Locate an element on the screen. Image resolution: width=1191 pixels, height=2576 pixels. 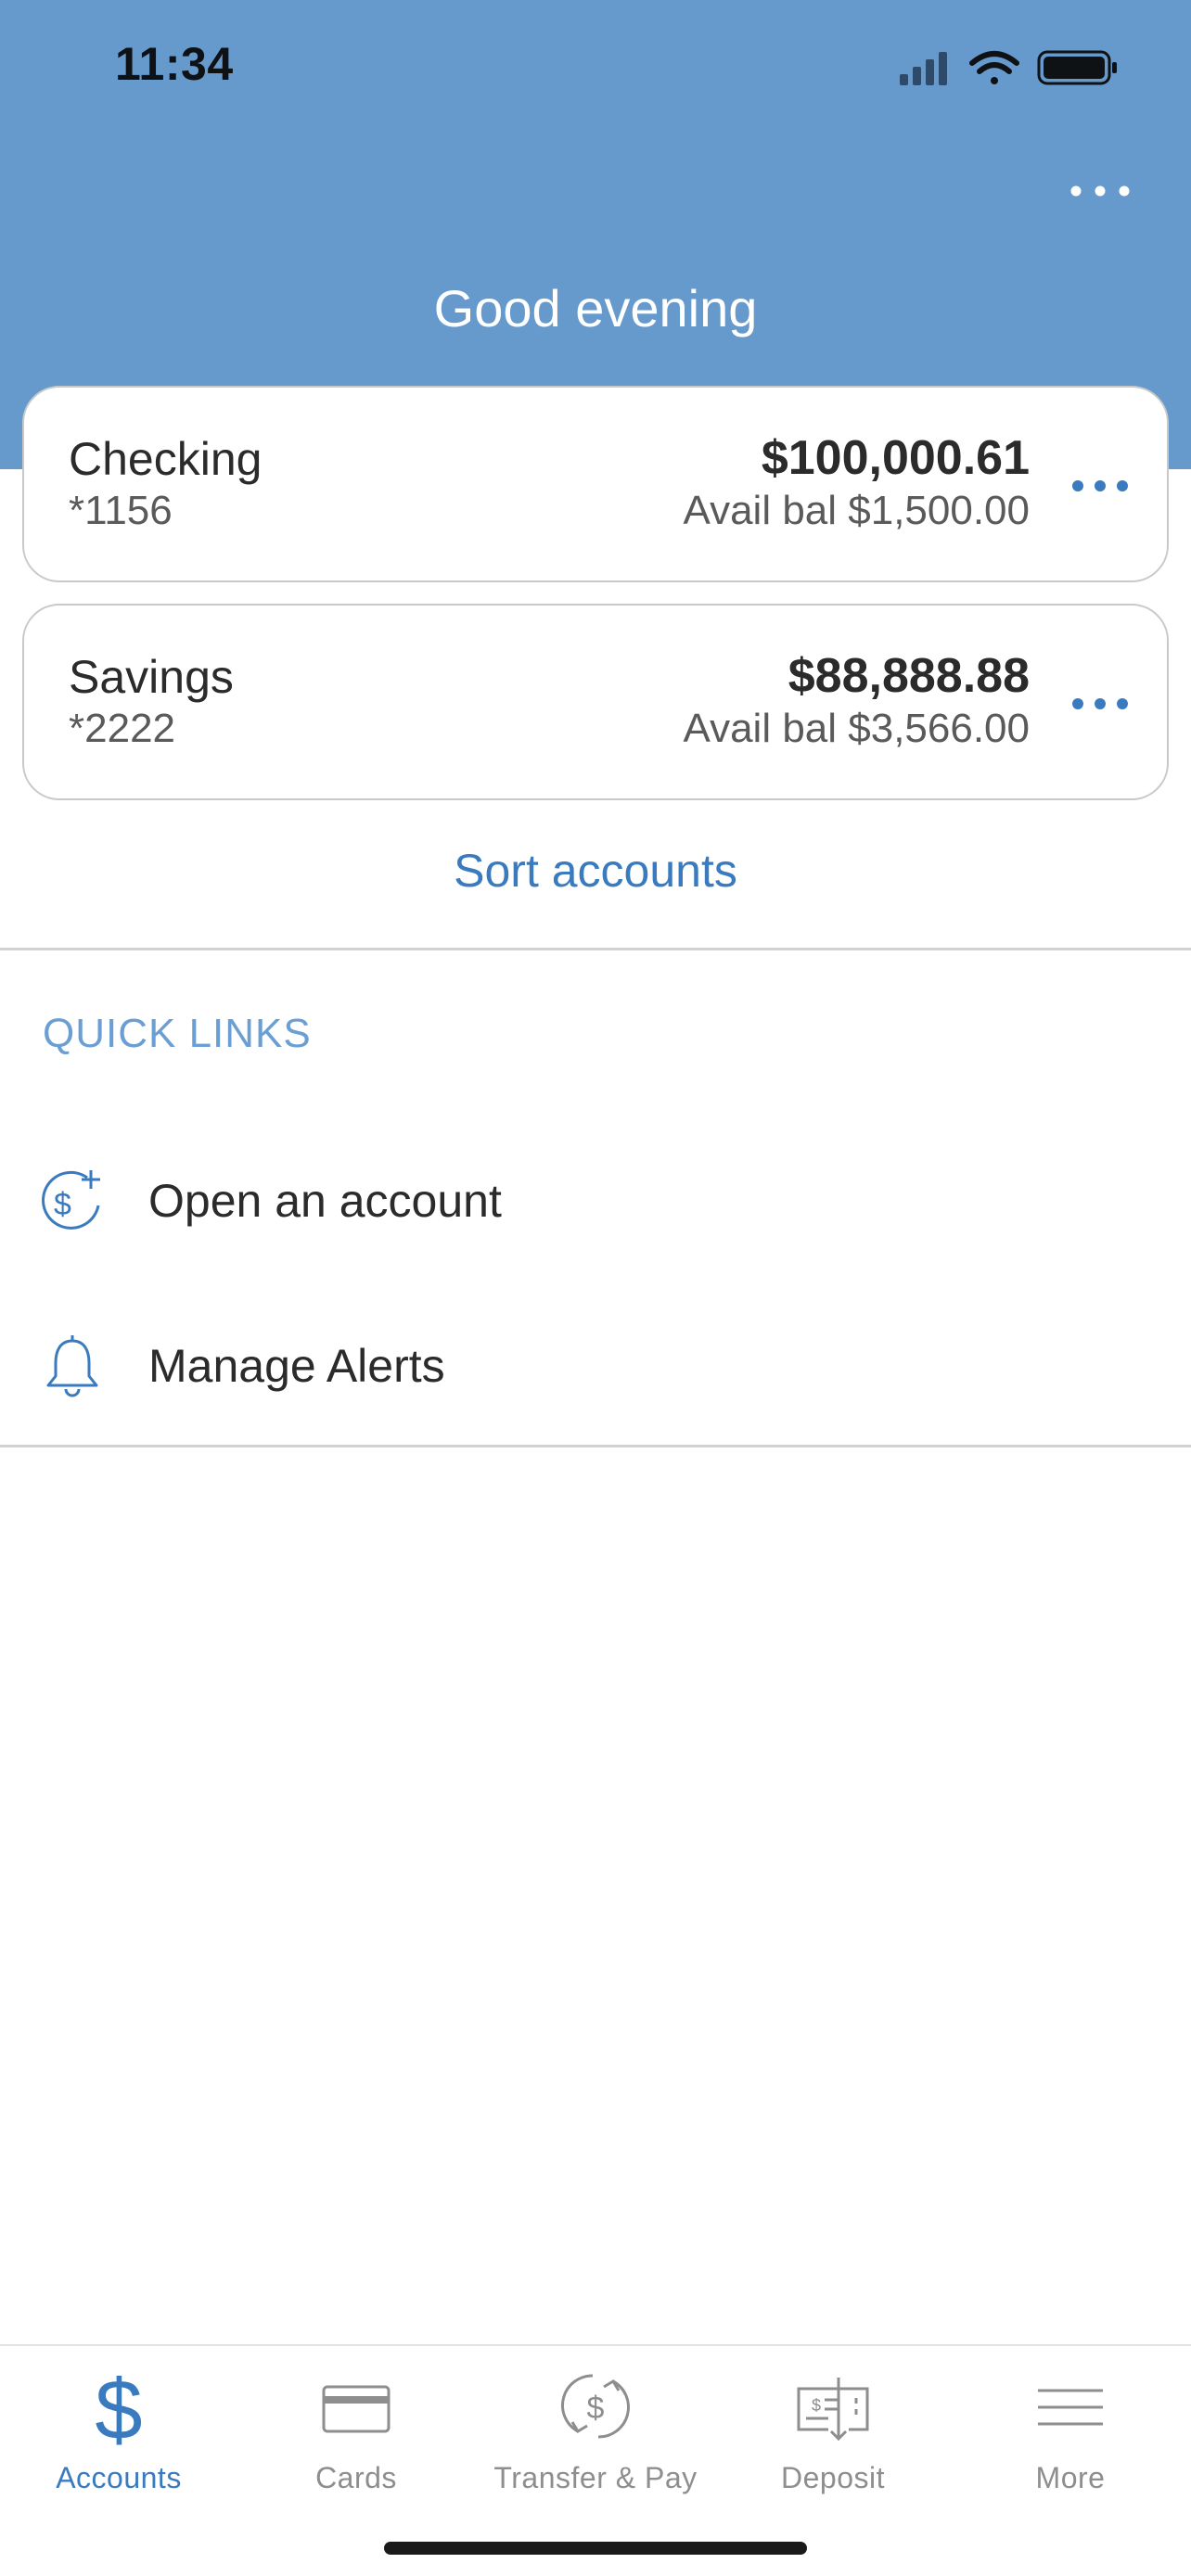
account-number: *2222 is located at coordinates (122, 729).